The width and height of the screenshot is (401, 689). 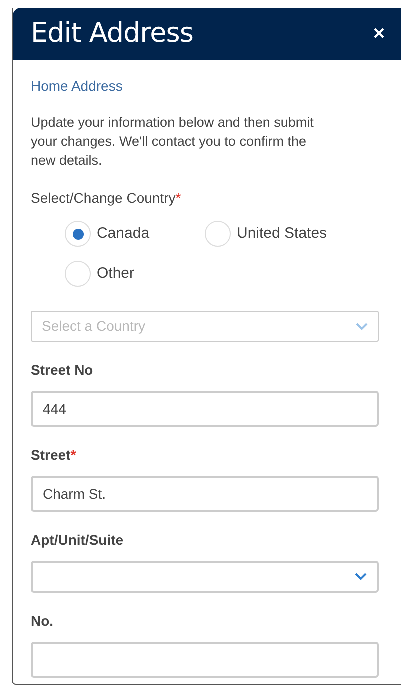 What do you see at coordinates (77, 86) in the screenshot?
I see `section-heading: Home Address` at bounding box center [77, 86].